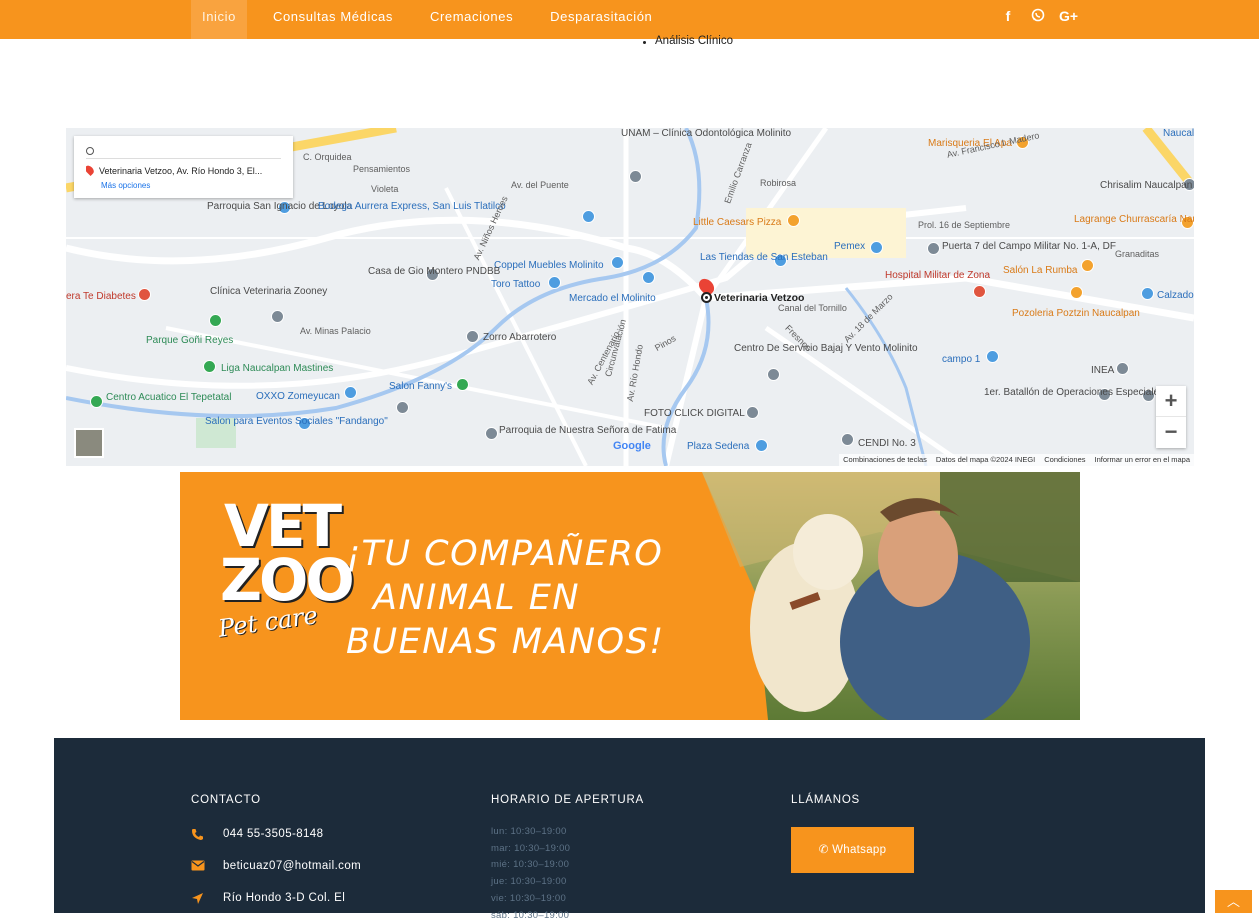 Image resolution: width=1259 pixels, height=924 pixels. What do you see at coordinates (759, 298) in the screenshot?
I see `vetzoo-map-label: Veterinaria Vetzoo` at bounding box center [759, 298].